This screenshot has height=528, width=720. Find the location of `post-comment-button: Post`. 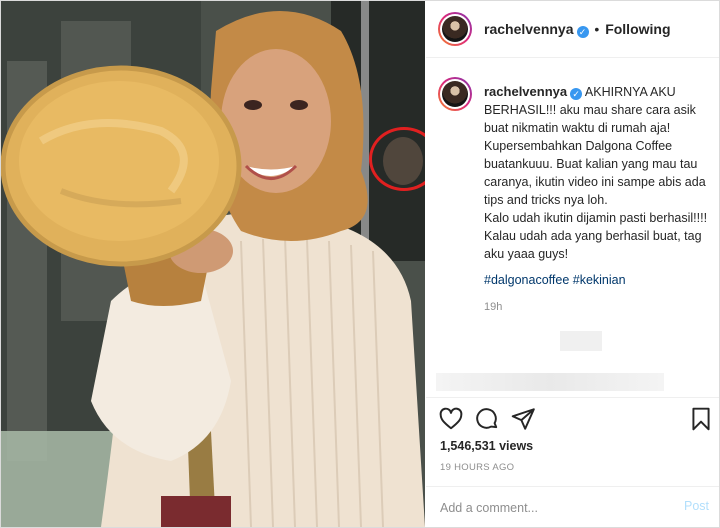

post-comment-button: Post is located at coordinates (696, 506).